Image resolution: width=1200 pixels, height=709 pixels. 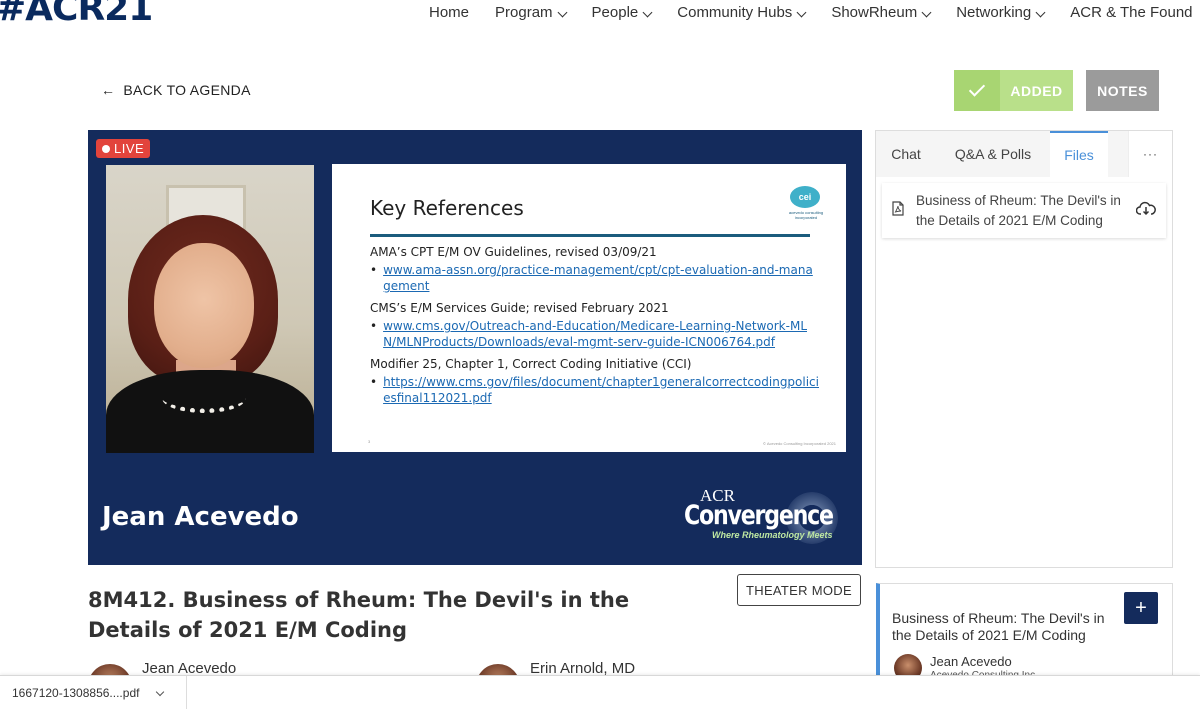 I want to click on tab-spacer, so click(x=1118, y=154).